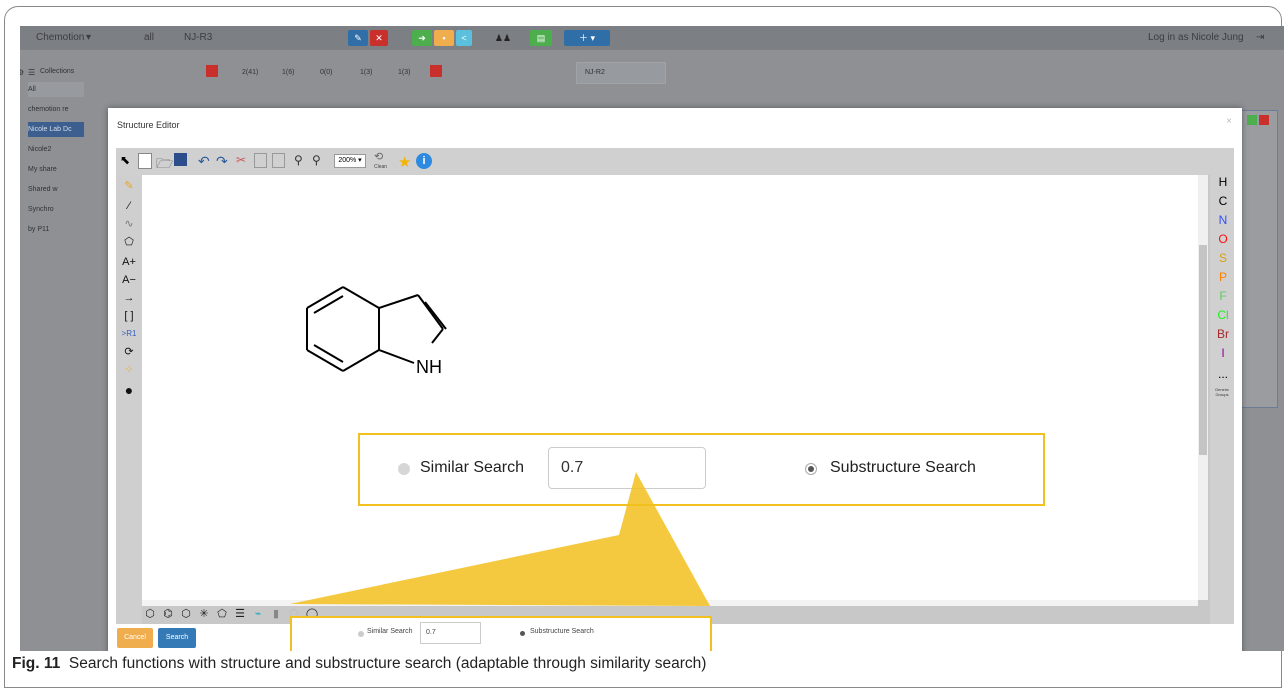 Image resolution: width=1284 pixels, height=689 pixels. I want to click on pencil-icon: ✎, so click(358, 38).